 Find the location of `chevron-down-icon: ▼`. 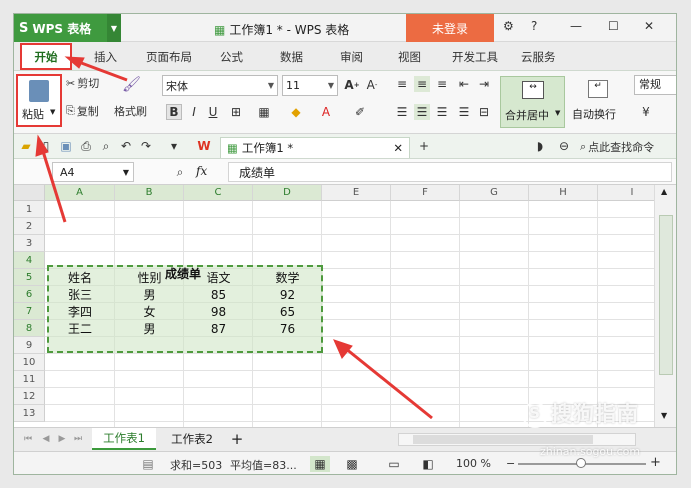

chevron-down-icon: ▼ is located at coordinates (114, 28).